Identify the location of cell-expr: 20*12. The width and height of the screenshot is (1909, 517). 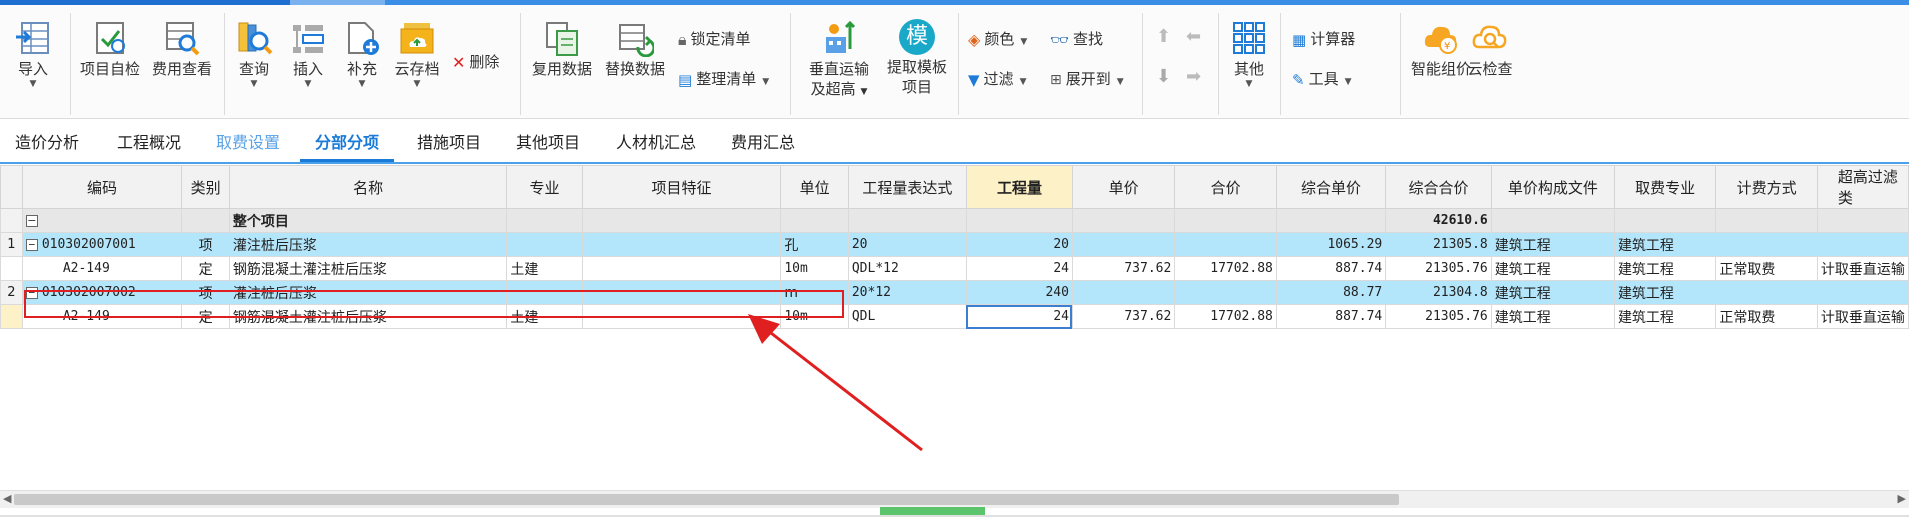
(907, 292).